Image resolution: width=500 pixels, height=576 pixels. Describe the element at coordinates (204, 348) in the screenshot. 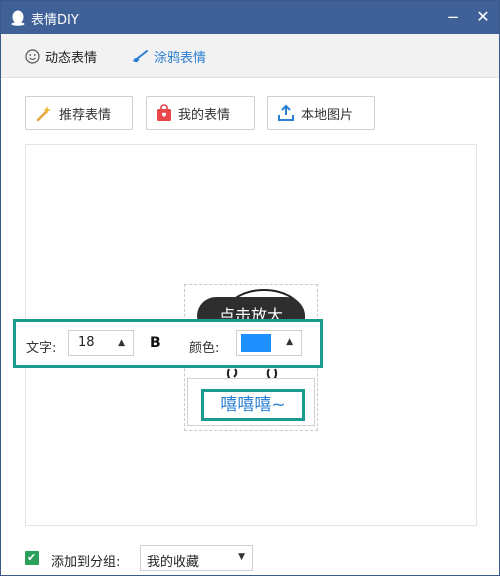

I see `color-label: 颜色:` at that location.